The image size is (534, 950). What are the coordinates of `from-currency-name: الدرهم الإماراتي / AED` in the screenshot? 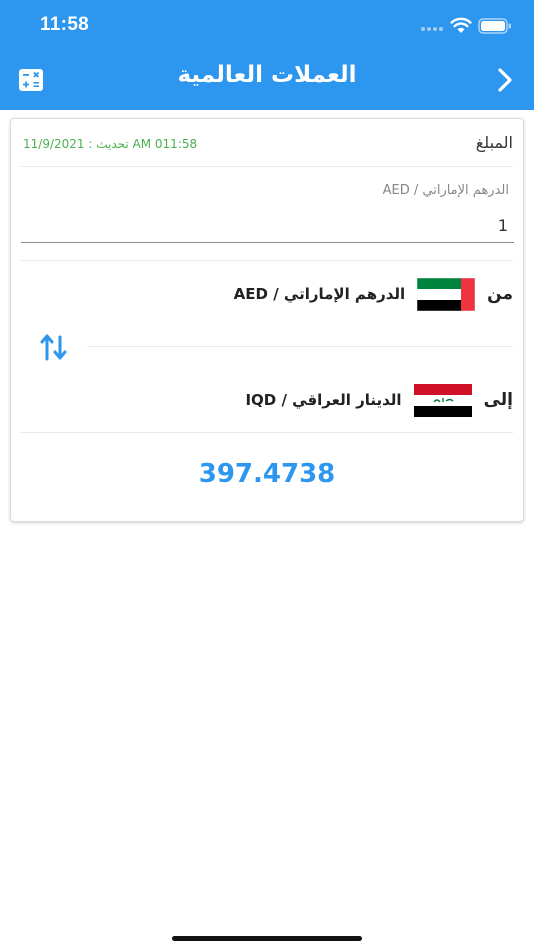 It's located at (319, 294).